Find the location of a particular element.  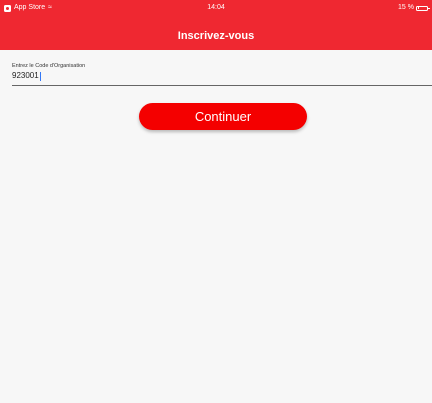

continue-button: Continuer is located at coordinates (223, 116).